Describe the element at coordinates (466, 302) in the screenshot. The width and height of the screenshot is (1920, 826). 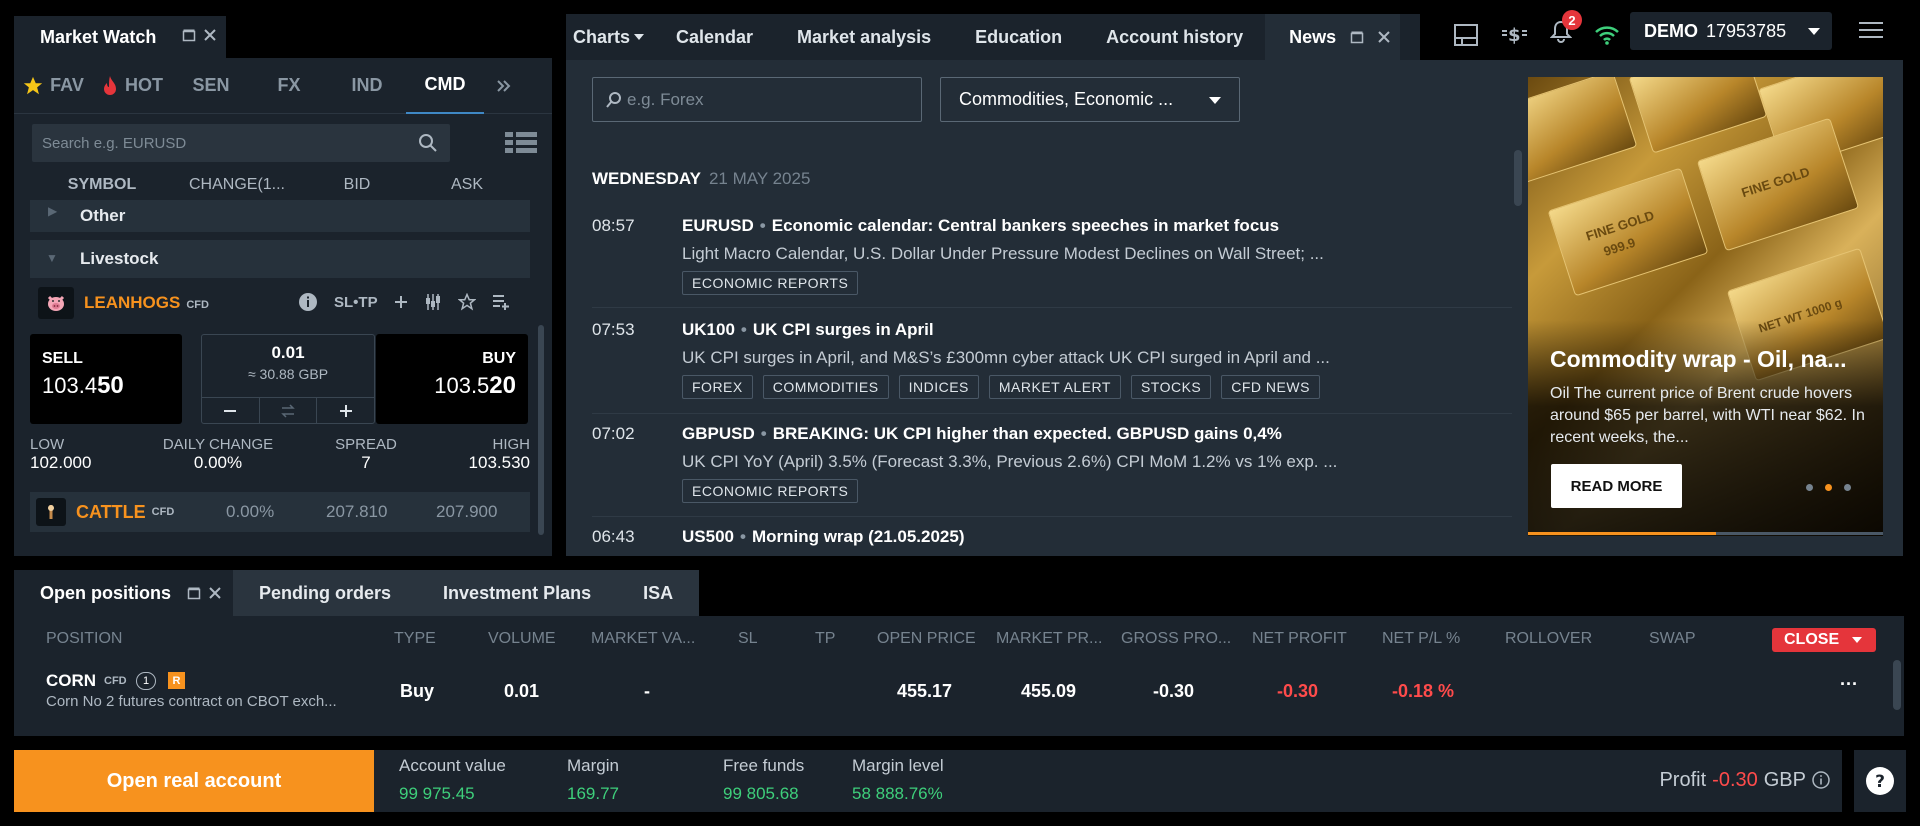
I see `star-outline-icon` at that location.